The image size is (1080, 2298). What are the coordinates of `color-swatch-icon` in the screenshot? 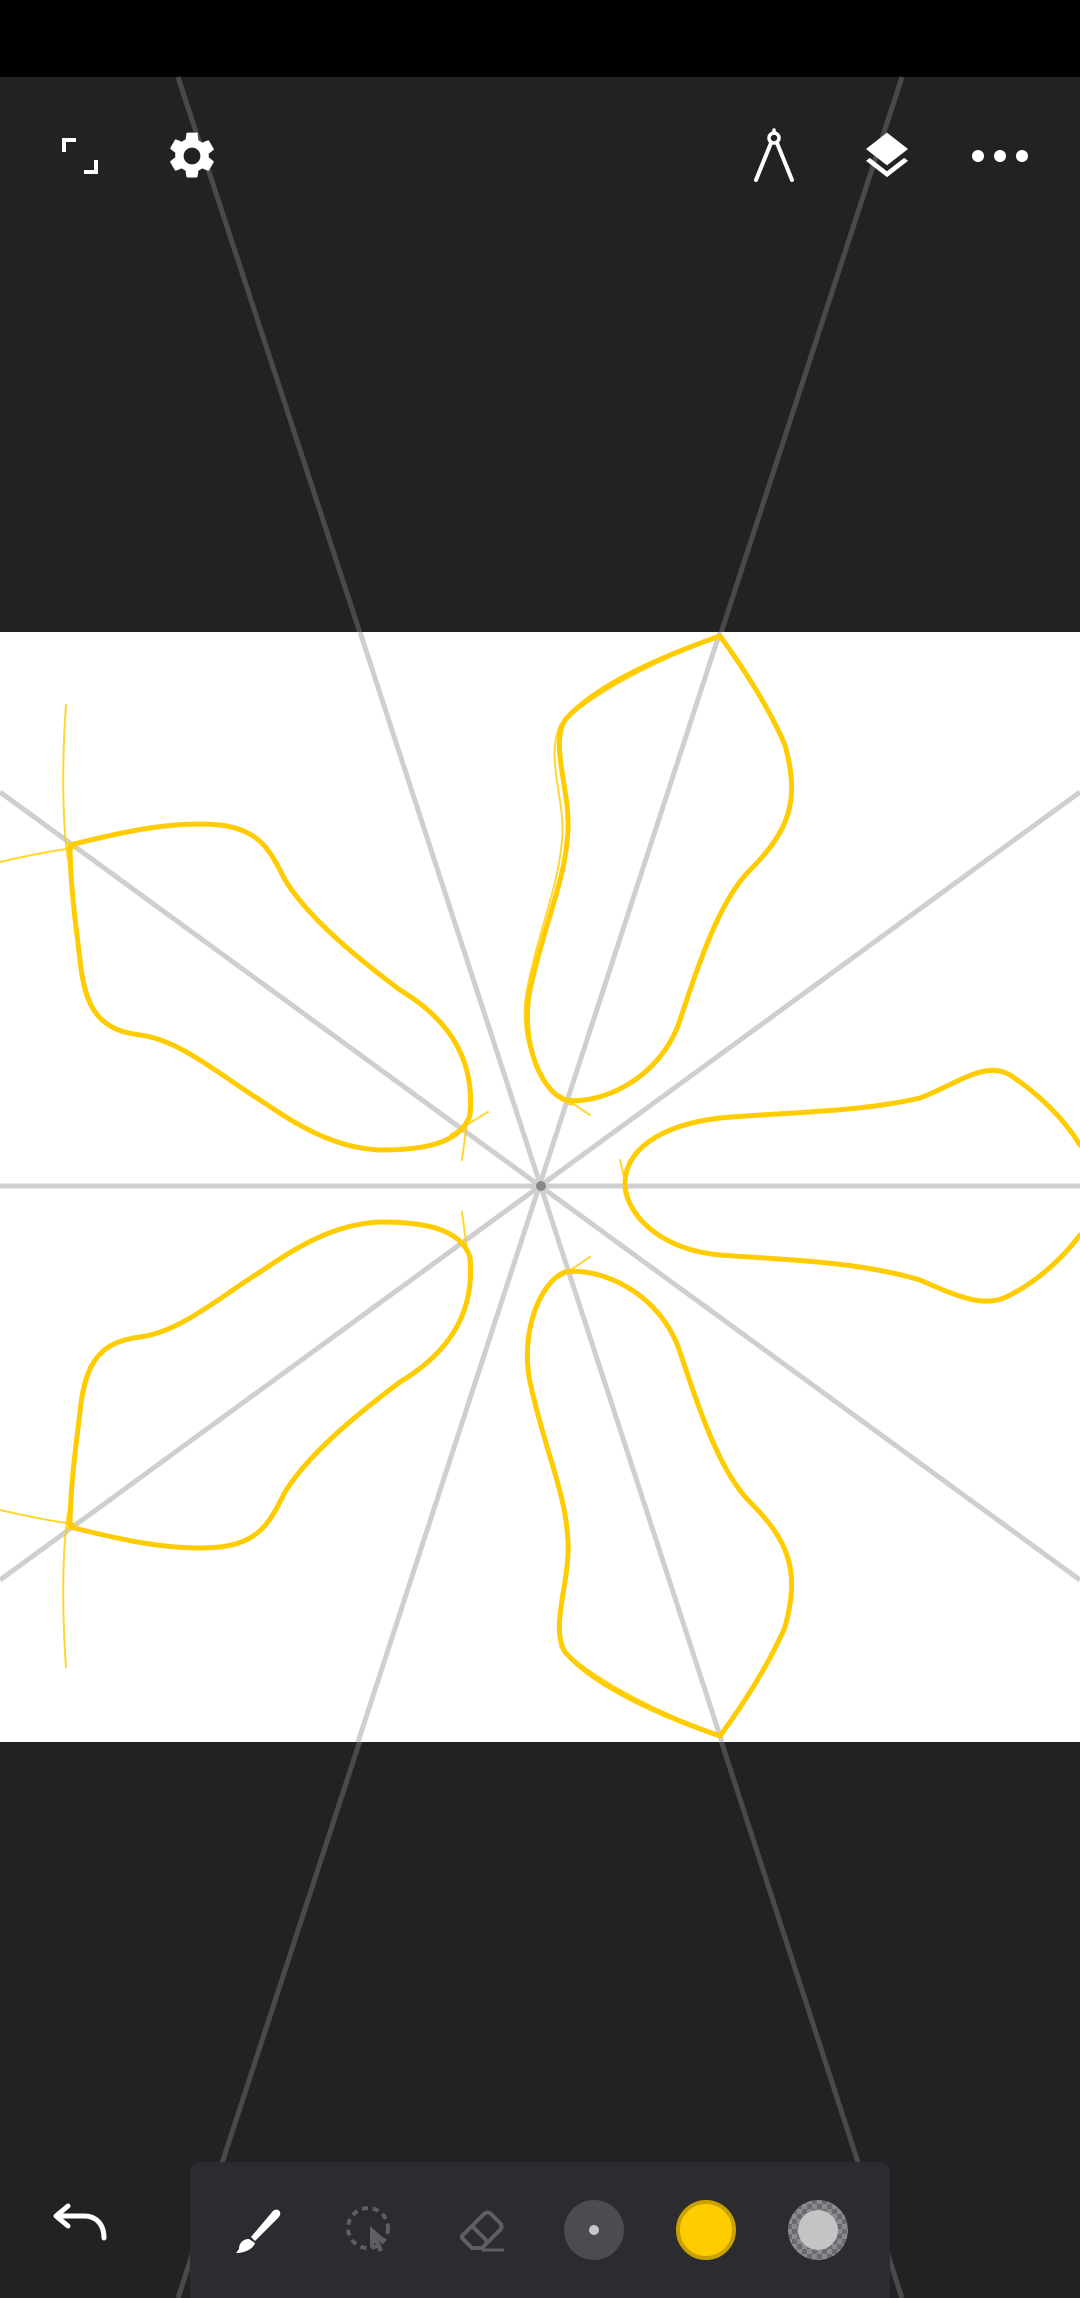 It's located at (706, 2230).